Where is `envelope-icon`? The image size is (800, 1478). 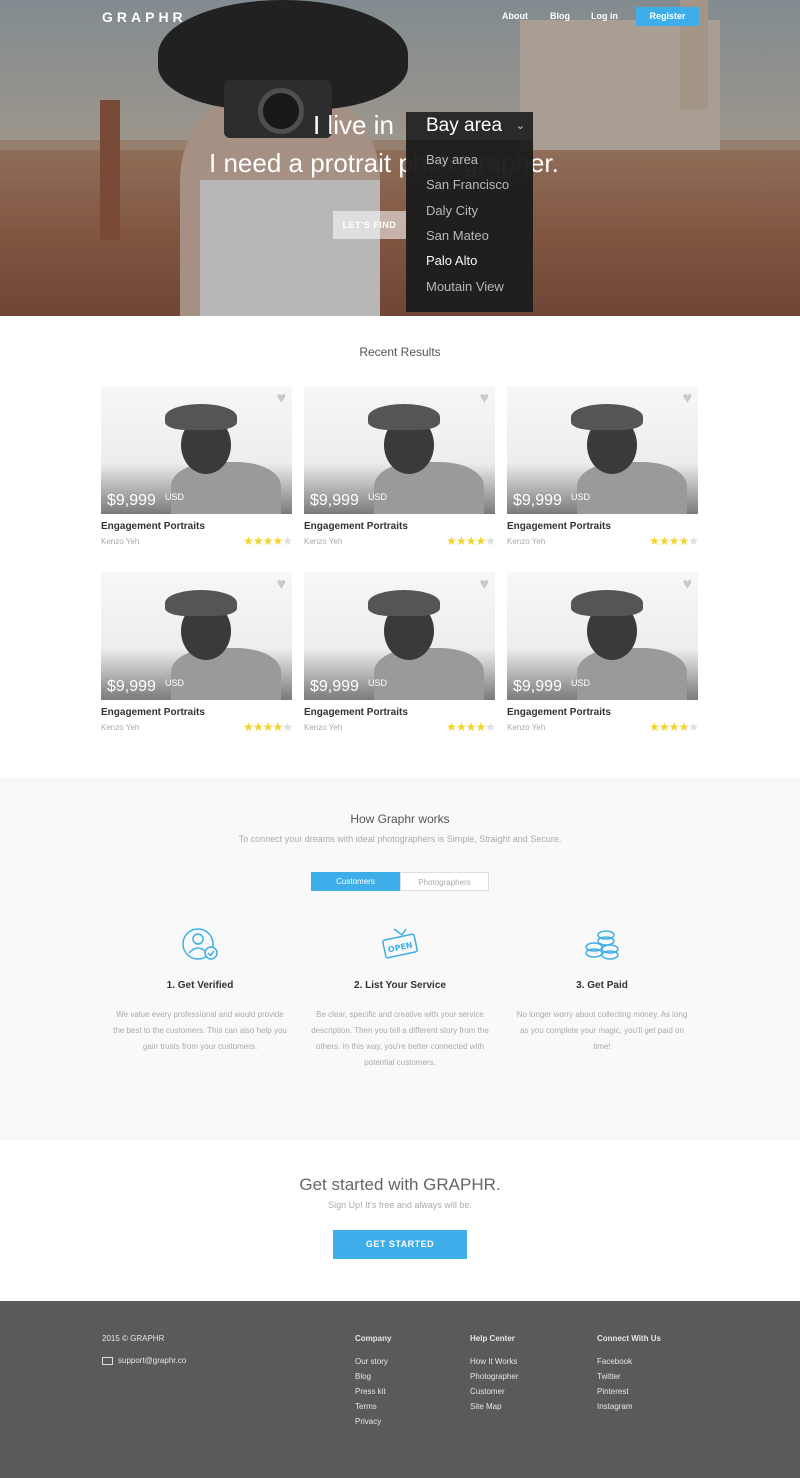 envelope-icon is located at coordinates (107, 1361).